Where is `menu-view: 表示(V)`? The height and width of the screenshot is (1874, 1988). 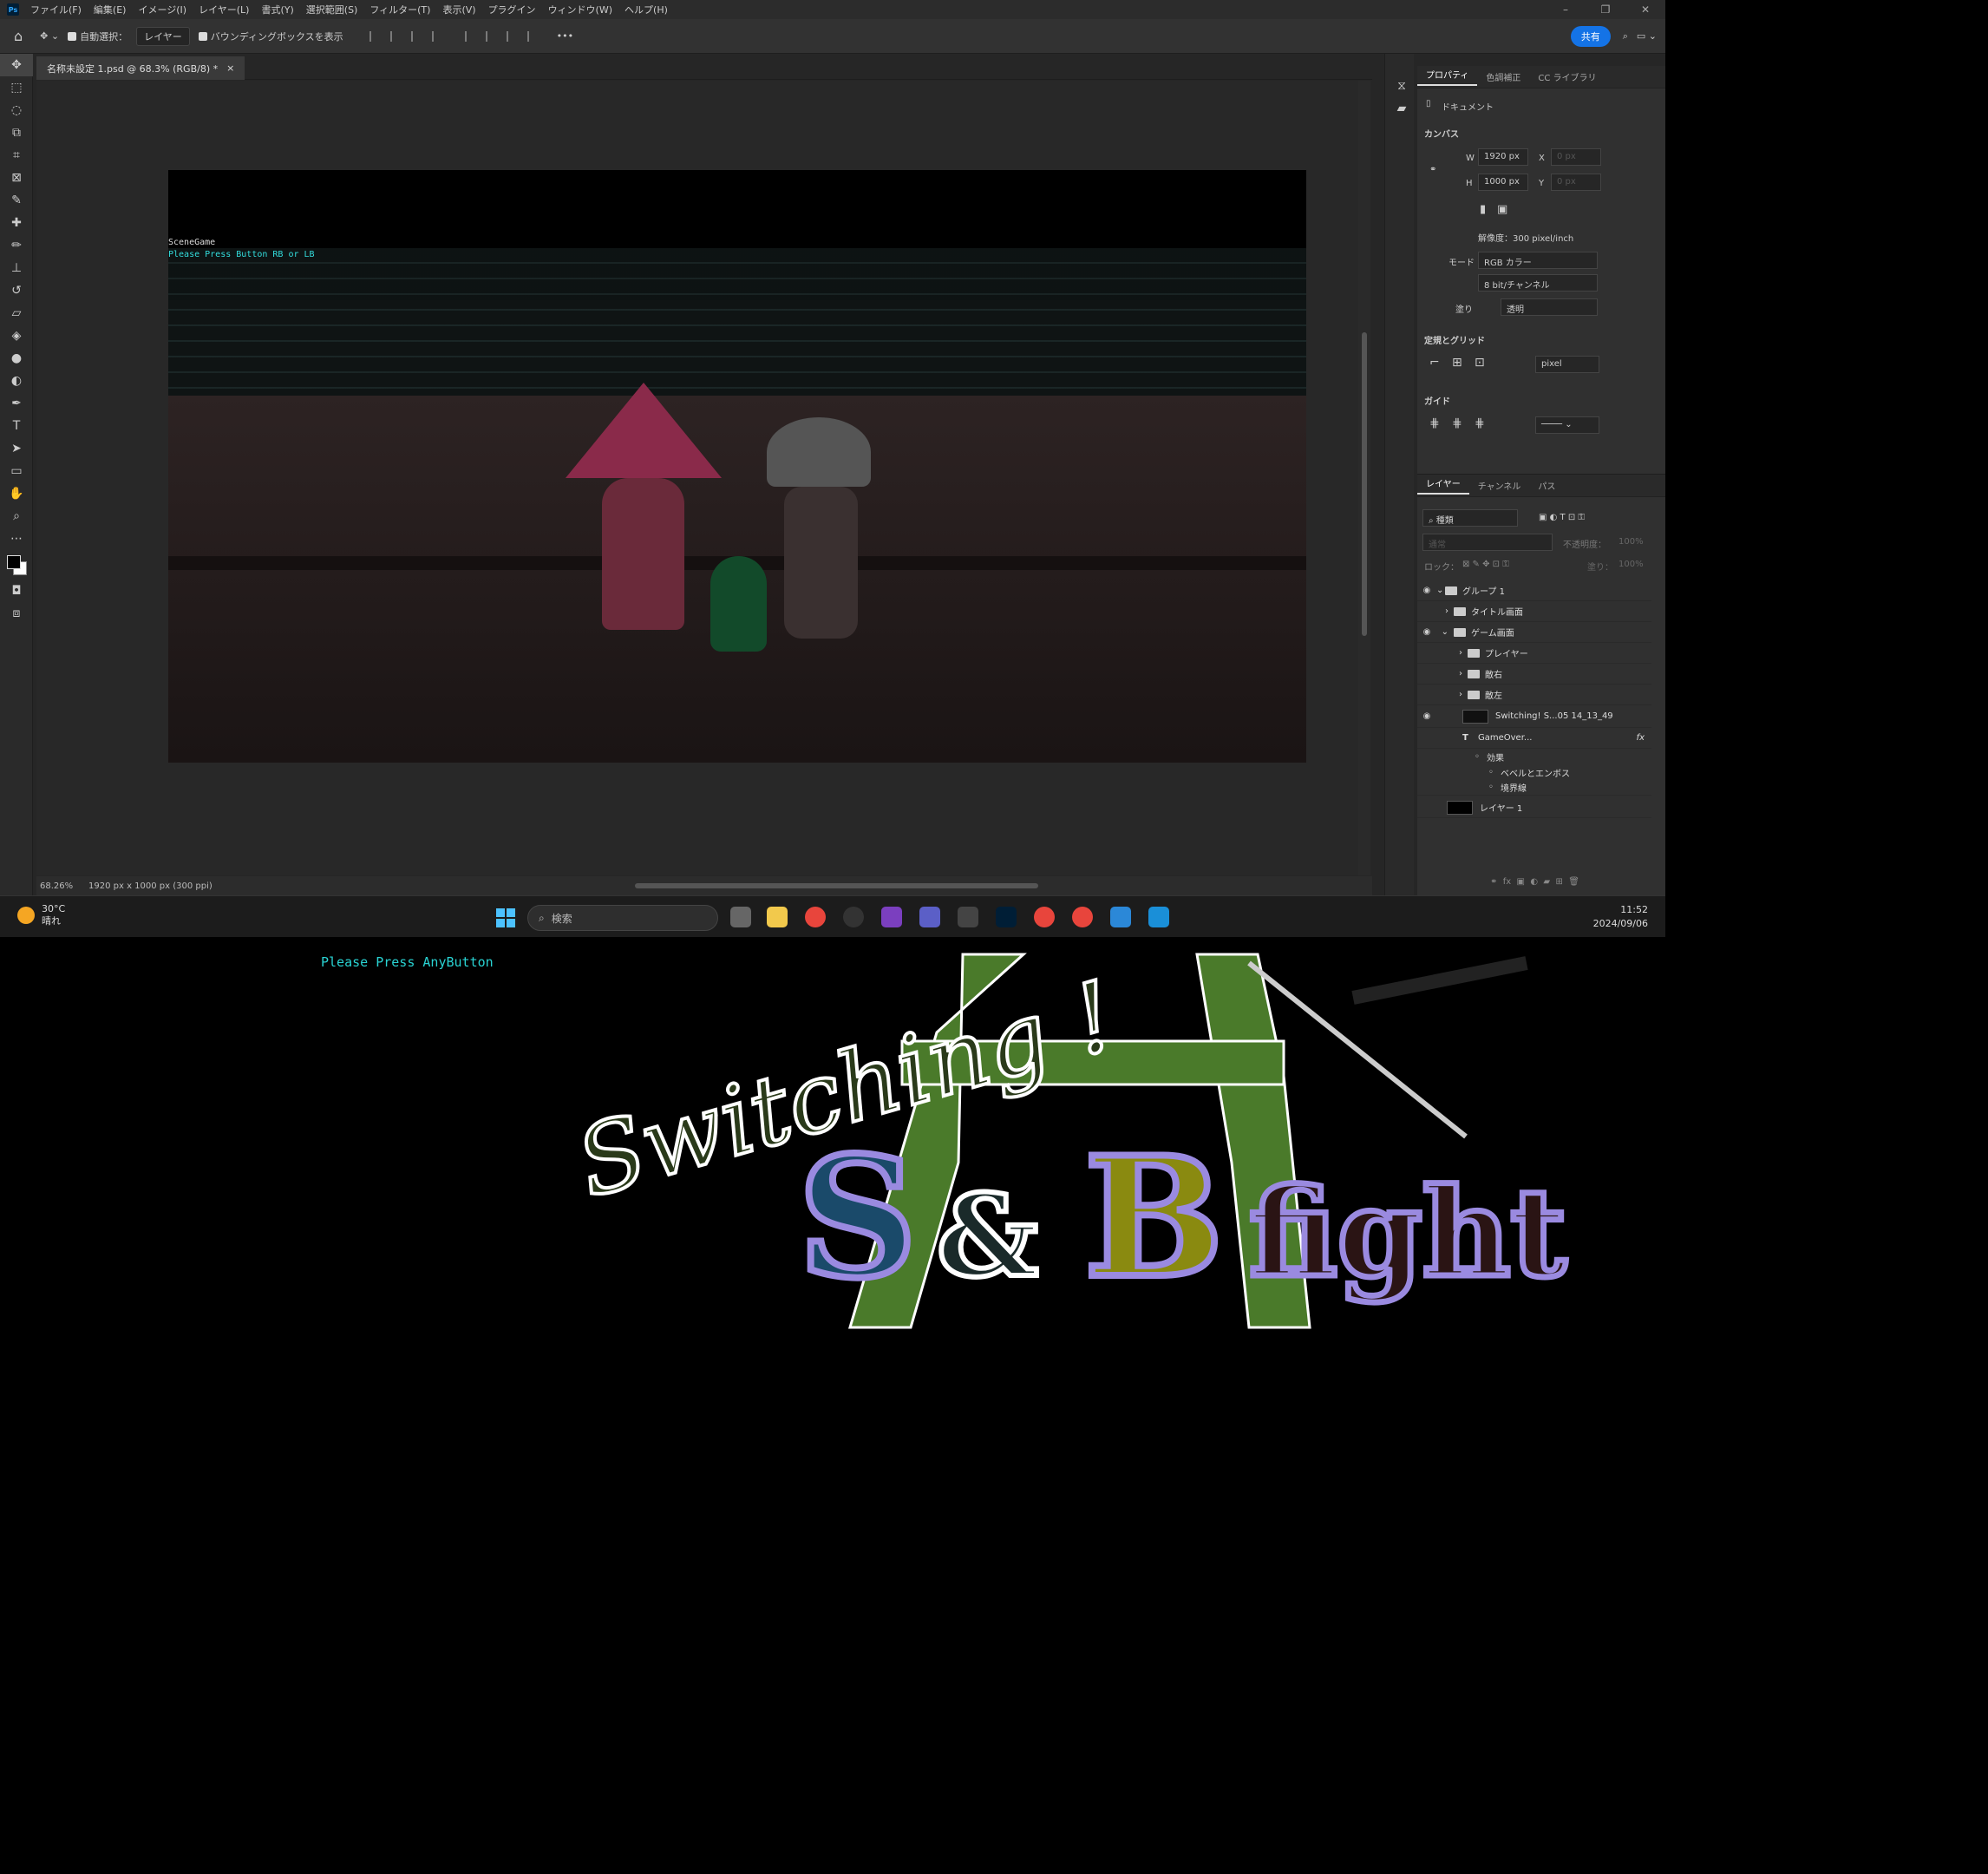
menu-view: 表示(V) is located at coordinates (458, 9).